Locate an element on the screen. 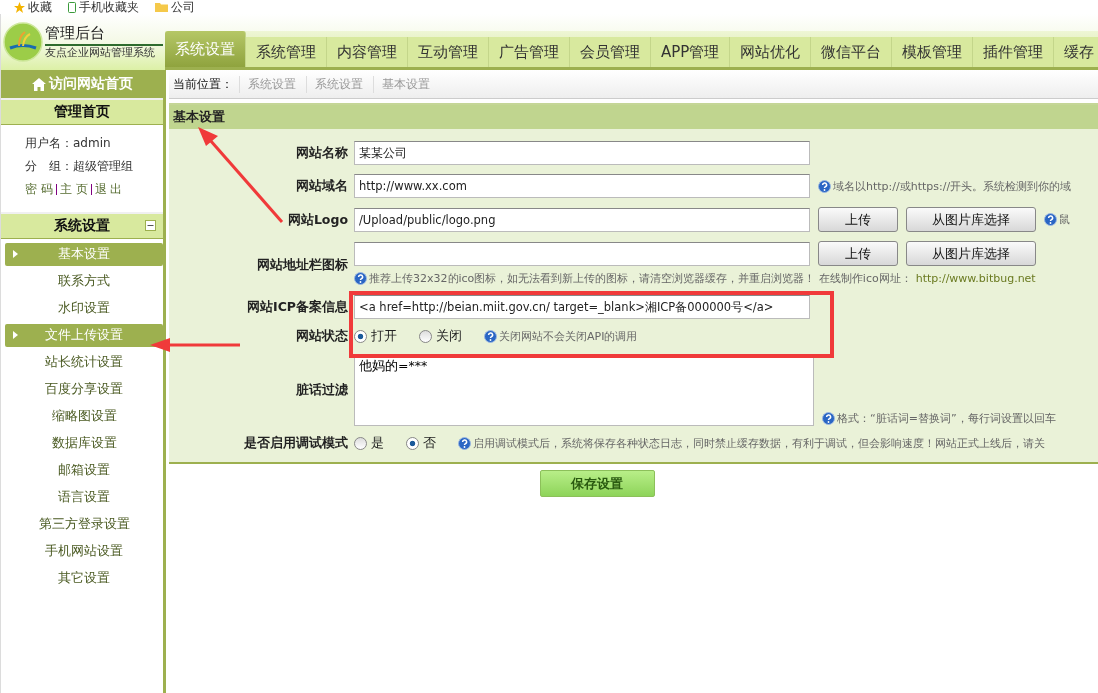 This screenshot has height=693, width=1098. nav-tab: 模板管理 is located at coordinates (933, 52).